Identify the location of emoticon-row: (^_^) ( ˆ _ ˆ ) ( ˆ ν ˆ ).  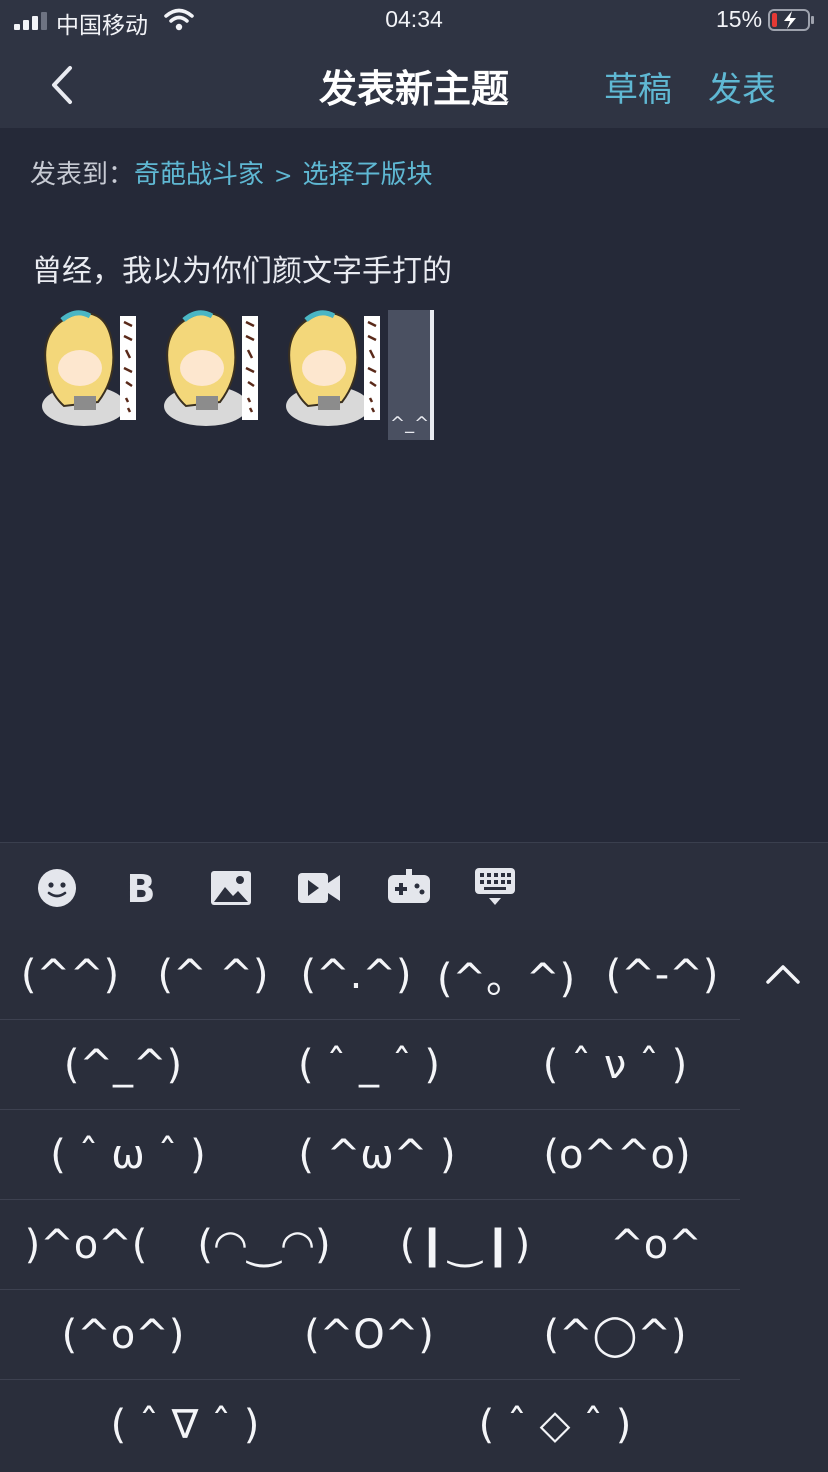
(370, 1065).